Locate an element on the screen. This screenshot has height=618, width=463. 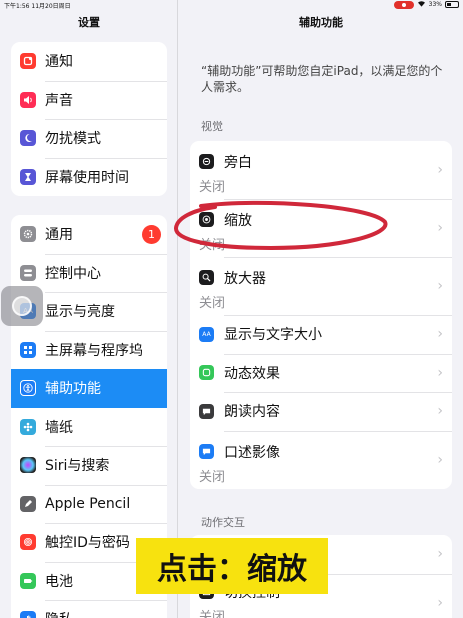
status-time-date: 下午1:56 11月20日周日 is located at coordinates (37, 6).